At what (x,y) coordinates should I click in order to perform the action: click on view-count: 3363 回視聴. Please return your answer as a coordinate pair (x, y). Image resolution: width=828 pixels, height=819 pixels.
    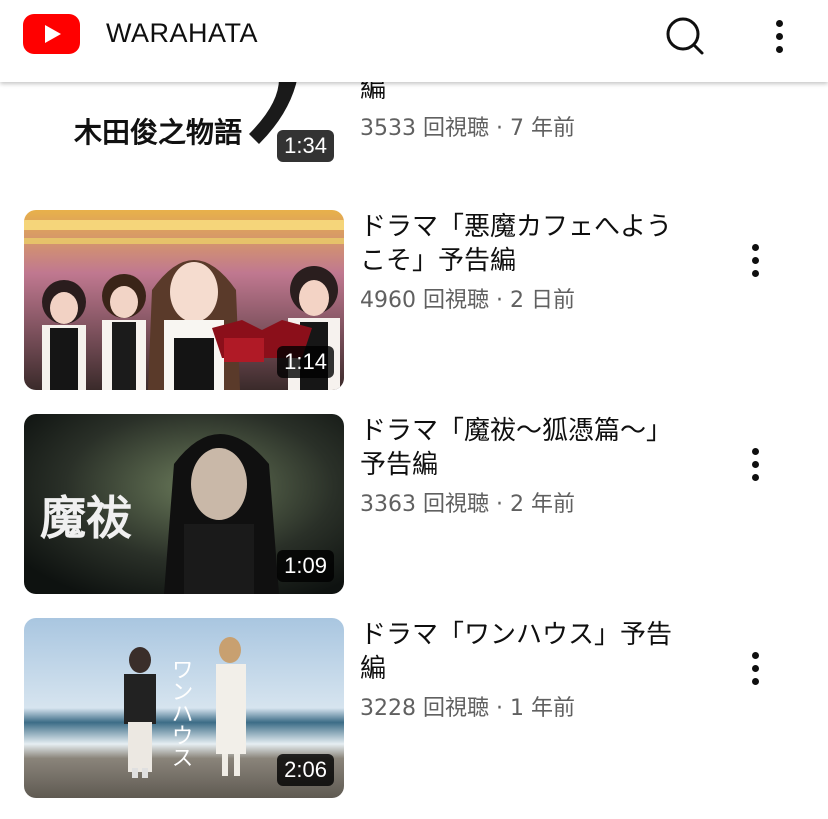
    Looking at the image, I should click on (424, 504).